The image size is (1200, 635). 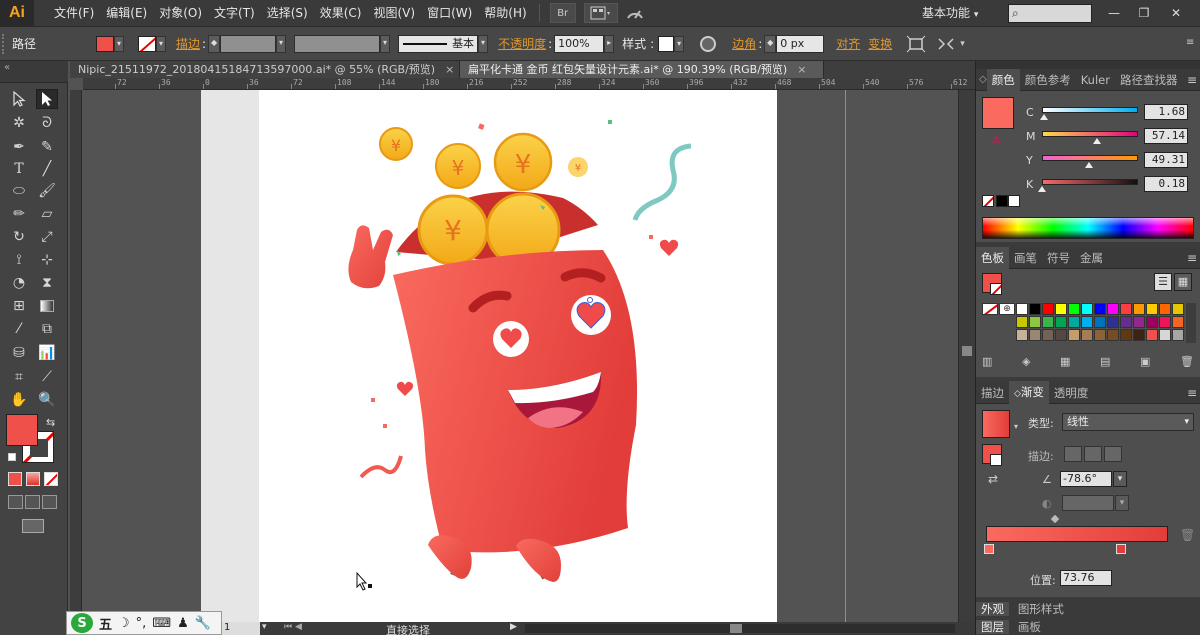 I want to click on angle-dropdown: ▾, so click(x=1120, y=479).